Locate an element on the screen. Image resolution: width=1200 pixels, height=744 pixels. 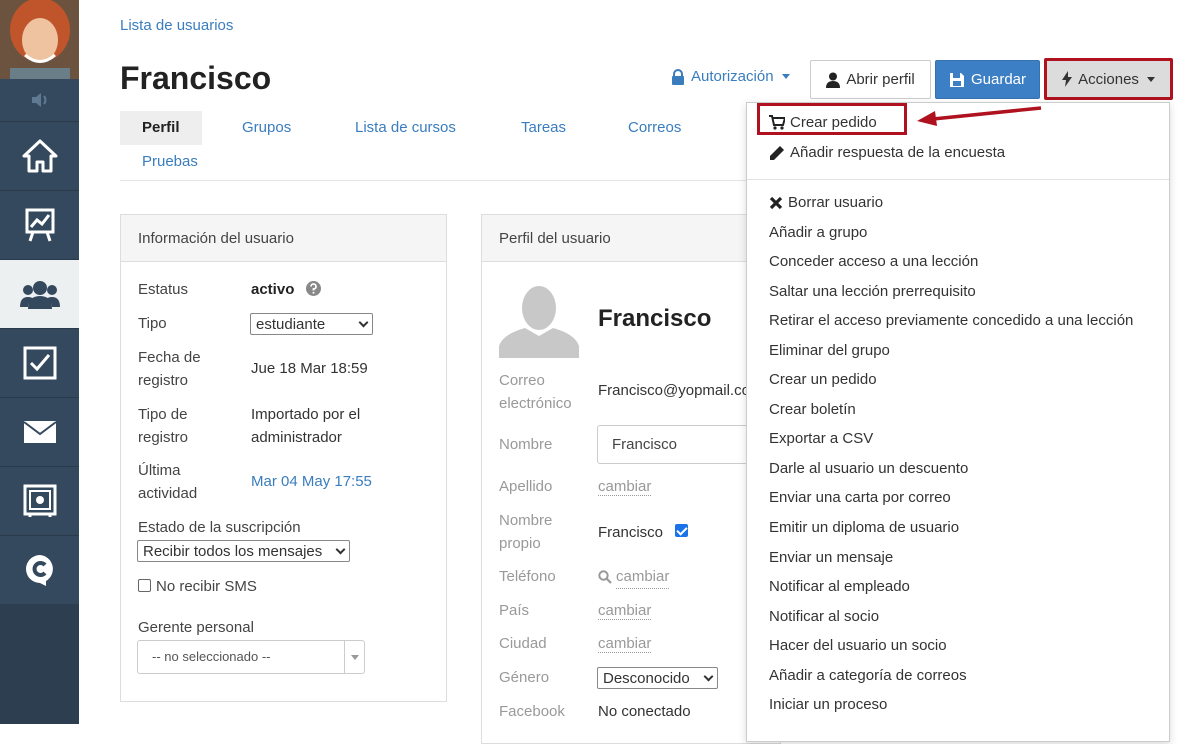
lock-icon is located at coordinates (678, 76).